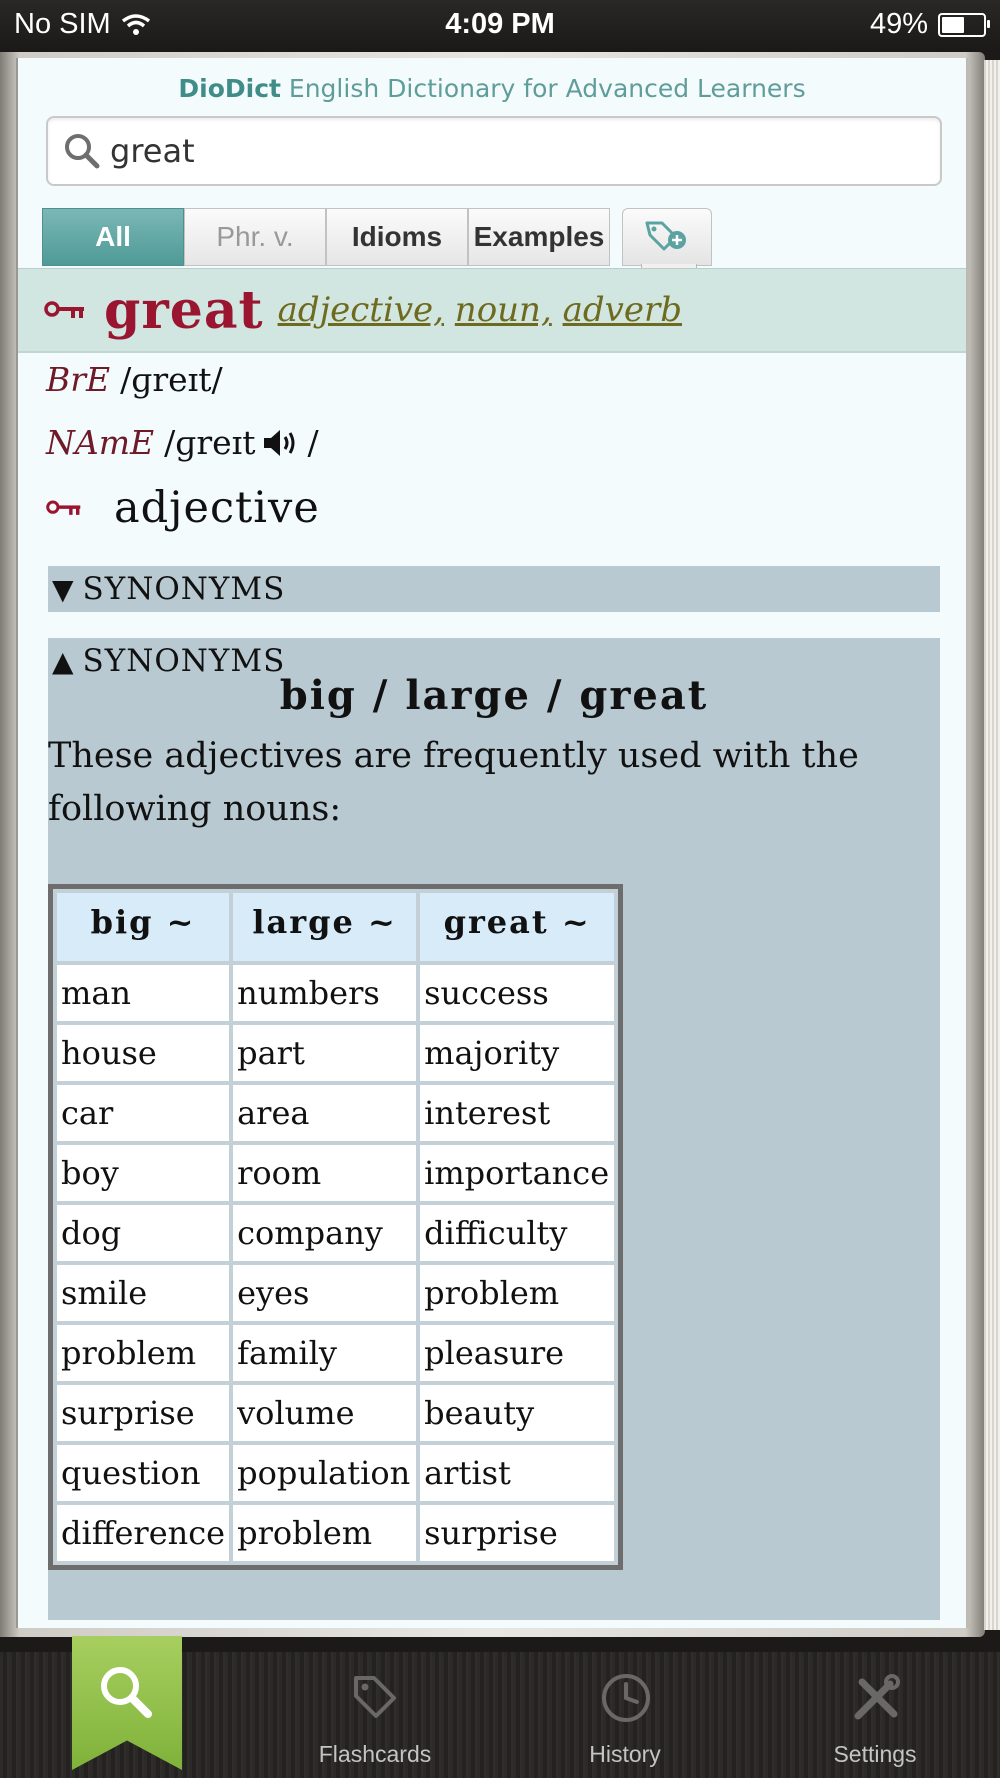 This screenshot has height=1778, width=1000. Describe the element at coordinates (313, 442) in the screenshot. I see `ipa-name-end: /` at that location.